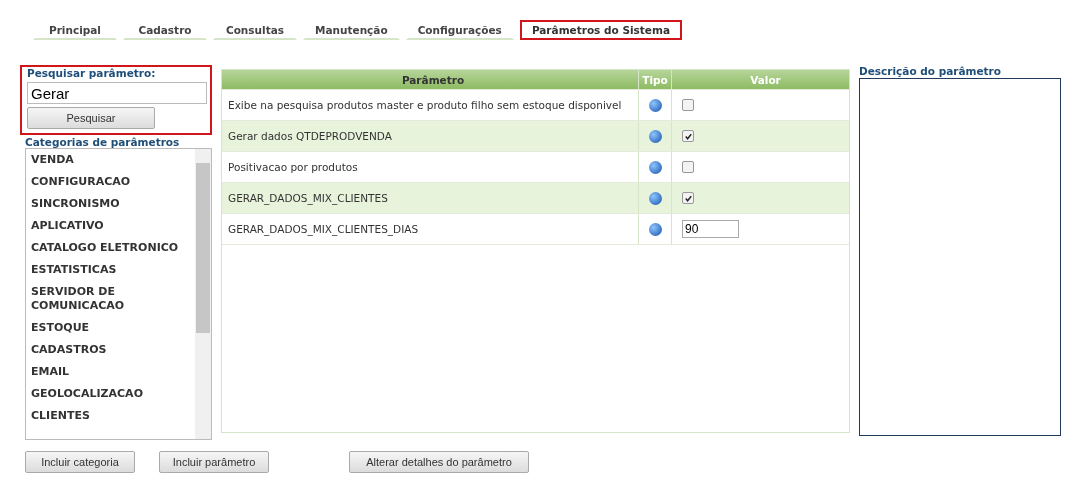 This screenshot has height=484, width=1075. What do you see at coordinates (106, 226) in the screenshot?
I see `category-item: APLICATIVO` at bounding box center [106, 226].